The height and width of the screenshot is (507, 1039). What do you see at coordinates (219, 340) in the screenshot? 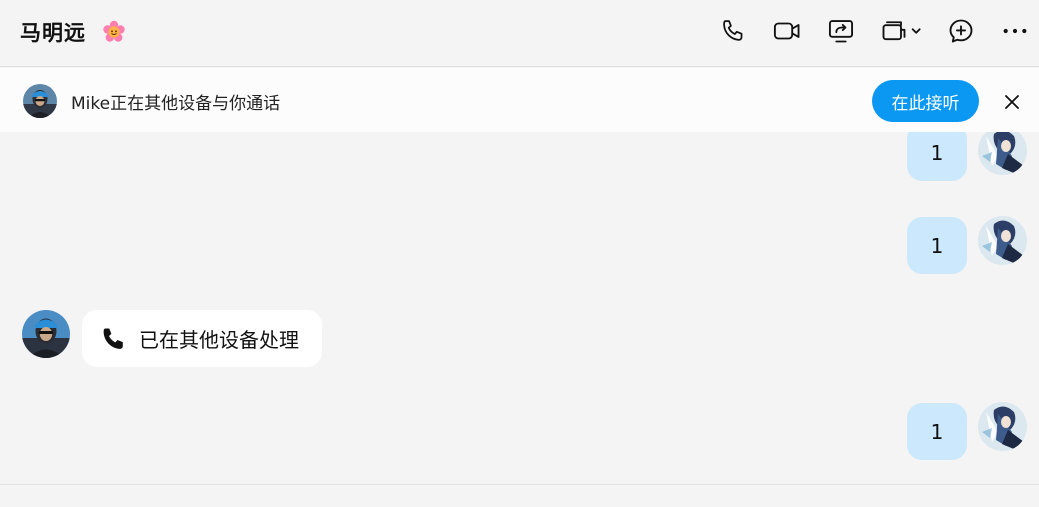
I see `call-record-text: 已在其他设备处理` at bounding box center [219, 340].